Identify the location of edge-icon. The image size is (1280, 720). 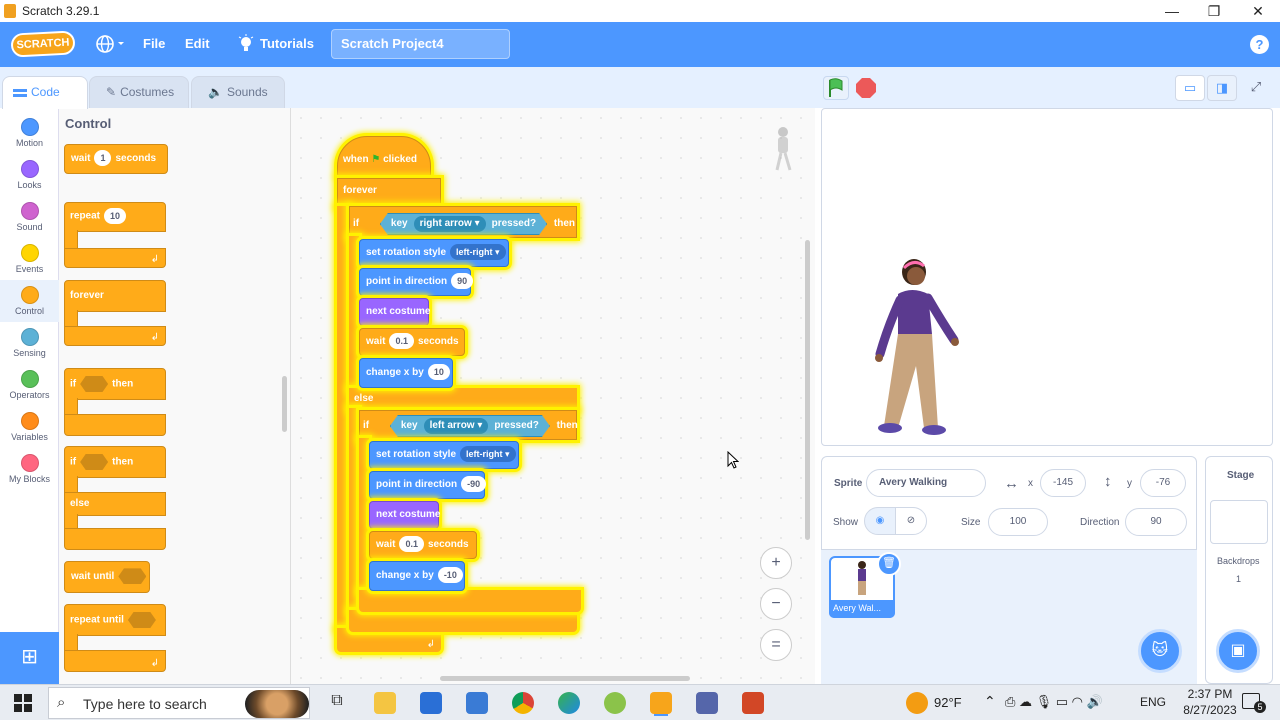
(569, 703).